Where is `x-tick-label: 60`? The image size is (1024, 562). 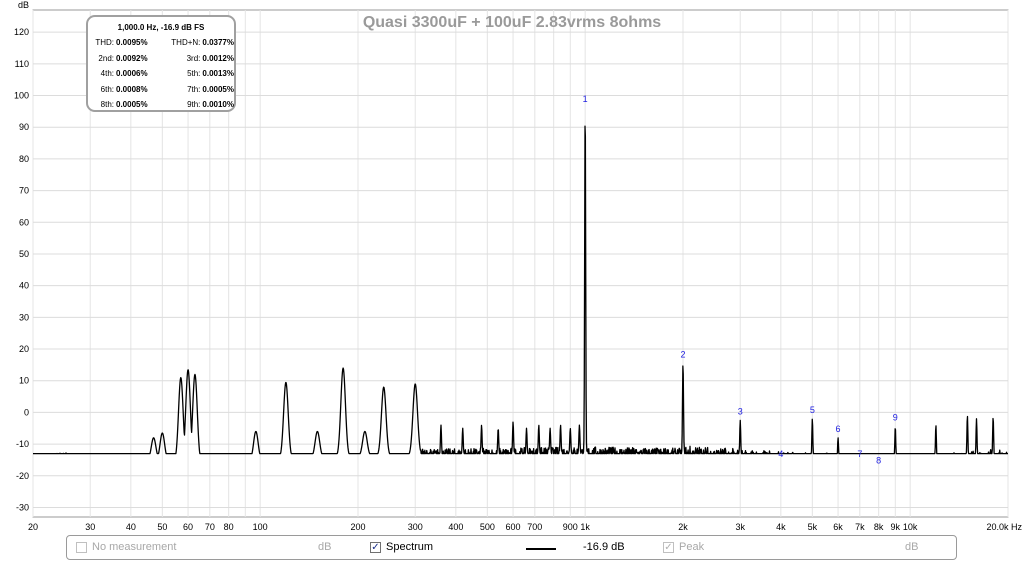
x-tick-label: 60 is located at coordinates (188, 527).